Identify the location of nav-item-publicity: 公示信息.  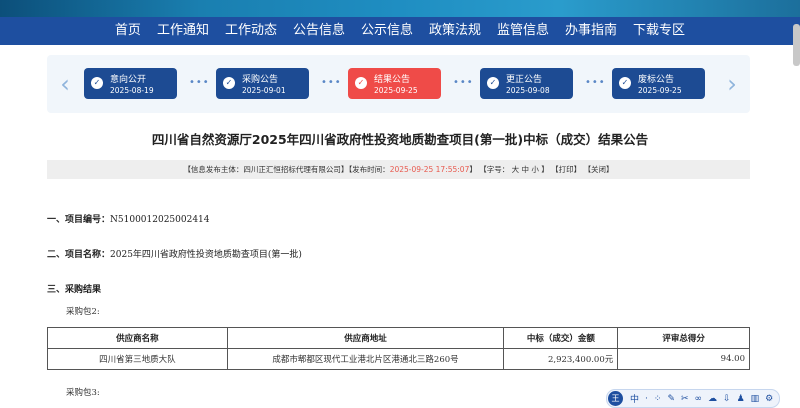
(387, 31).